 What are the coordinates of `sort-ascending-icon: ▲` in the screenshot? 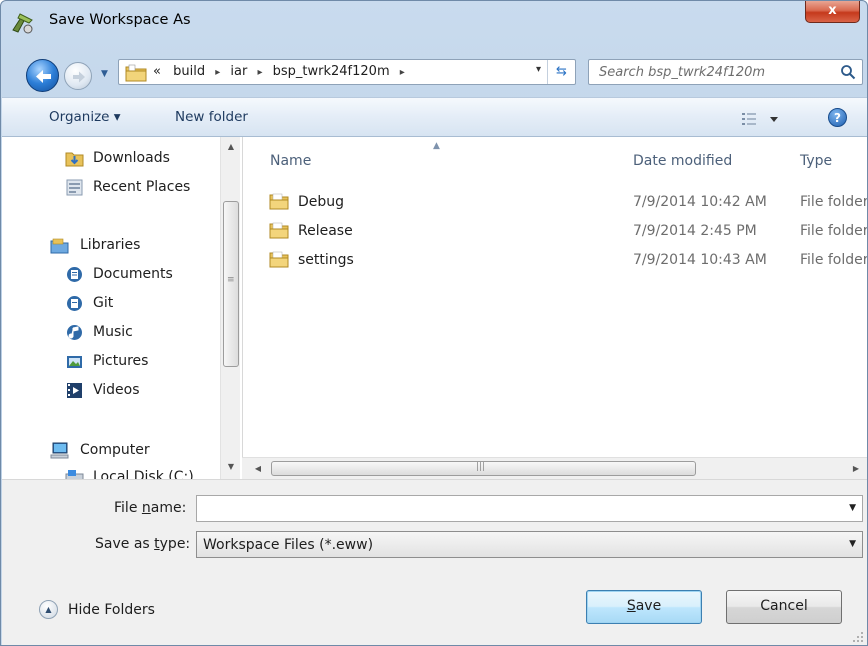 It's located at (436, 146).